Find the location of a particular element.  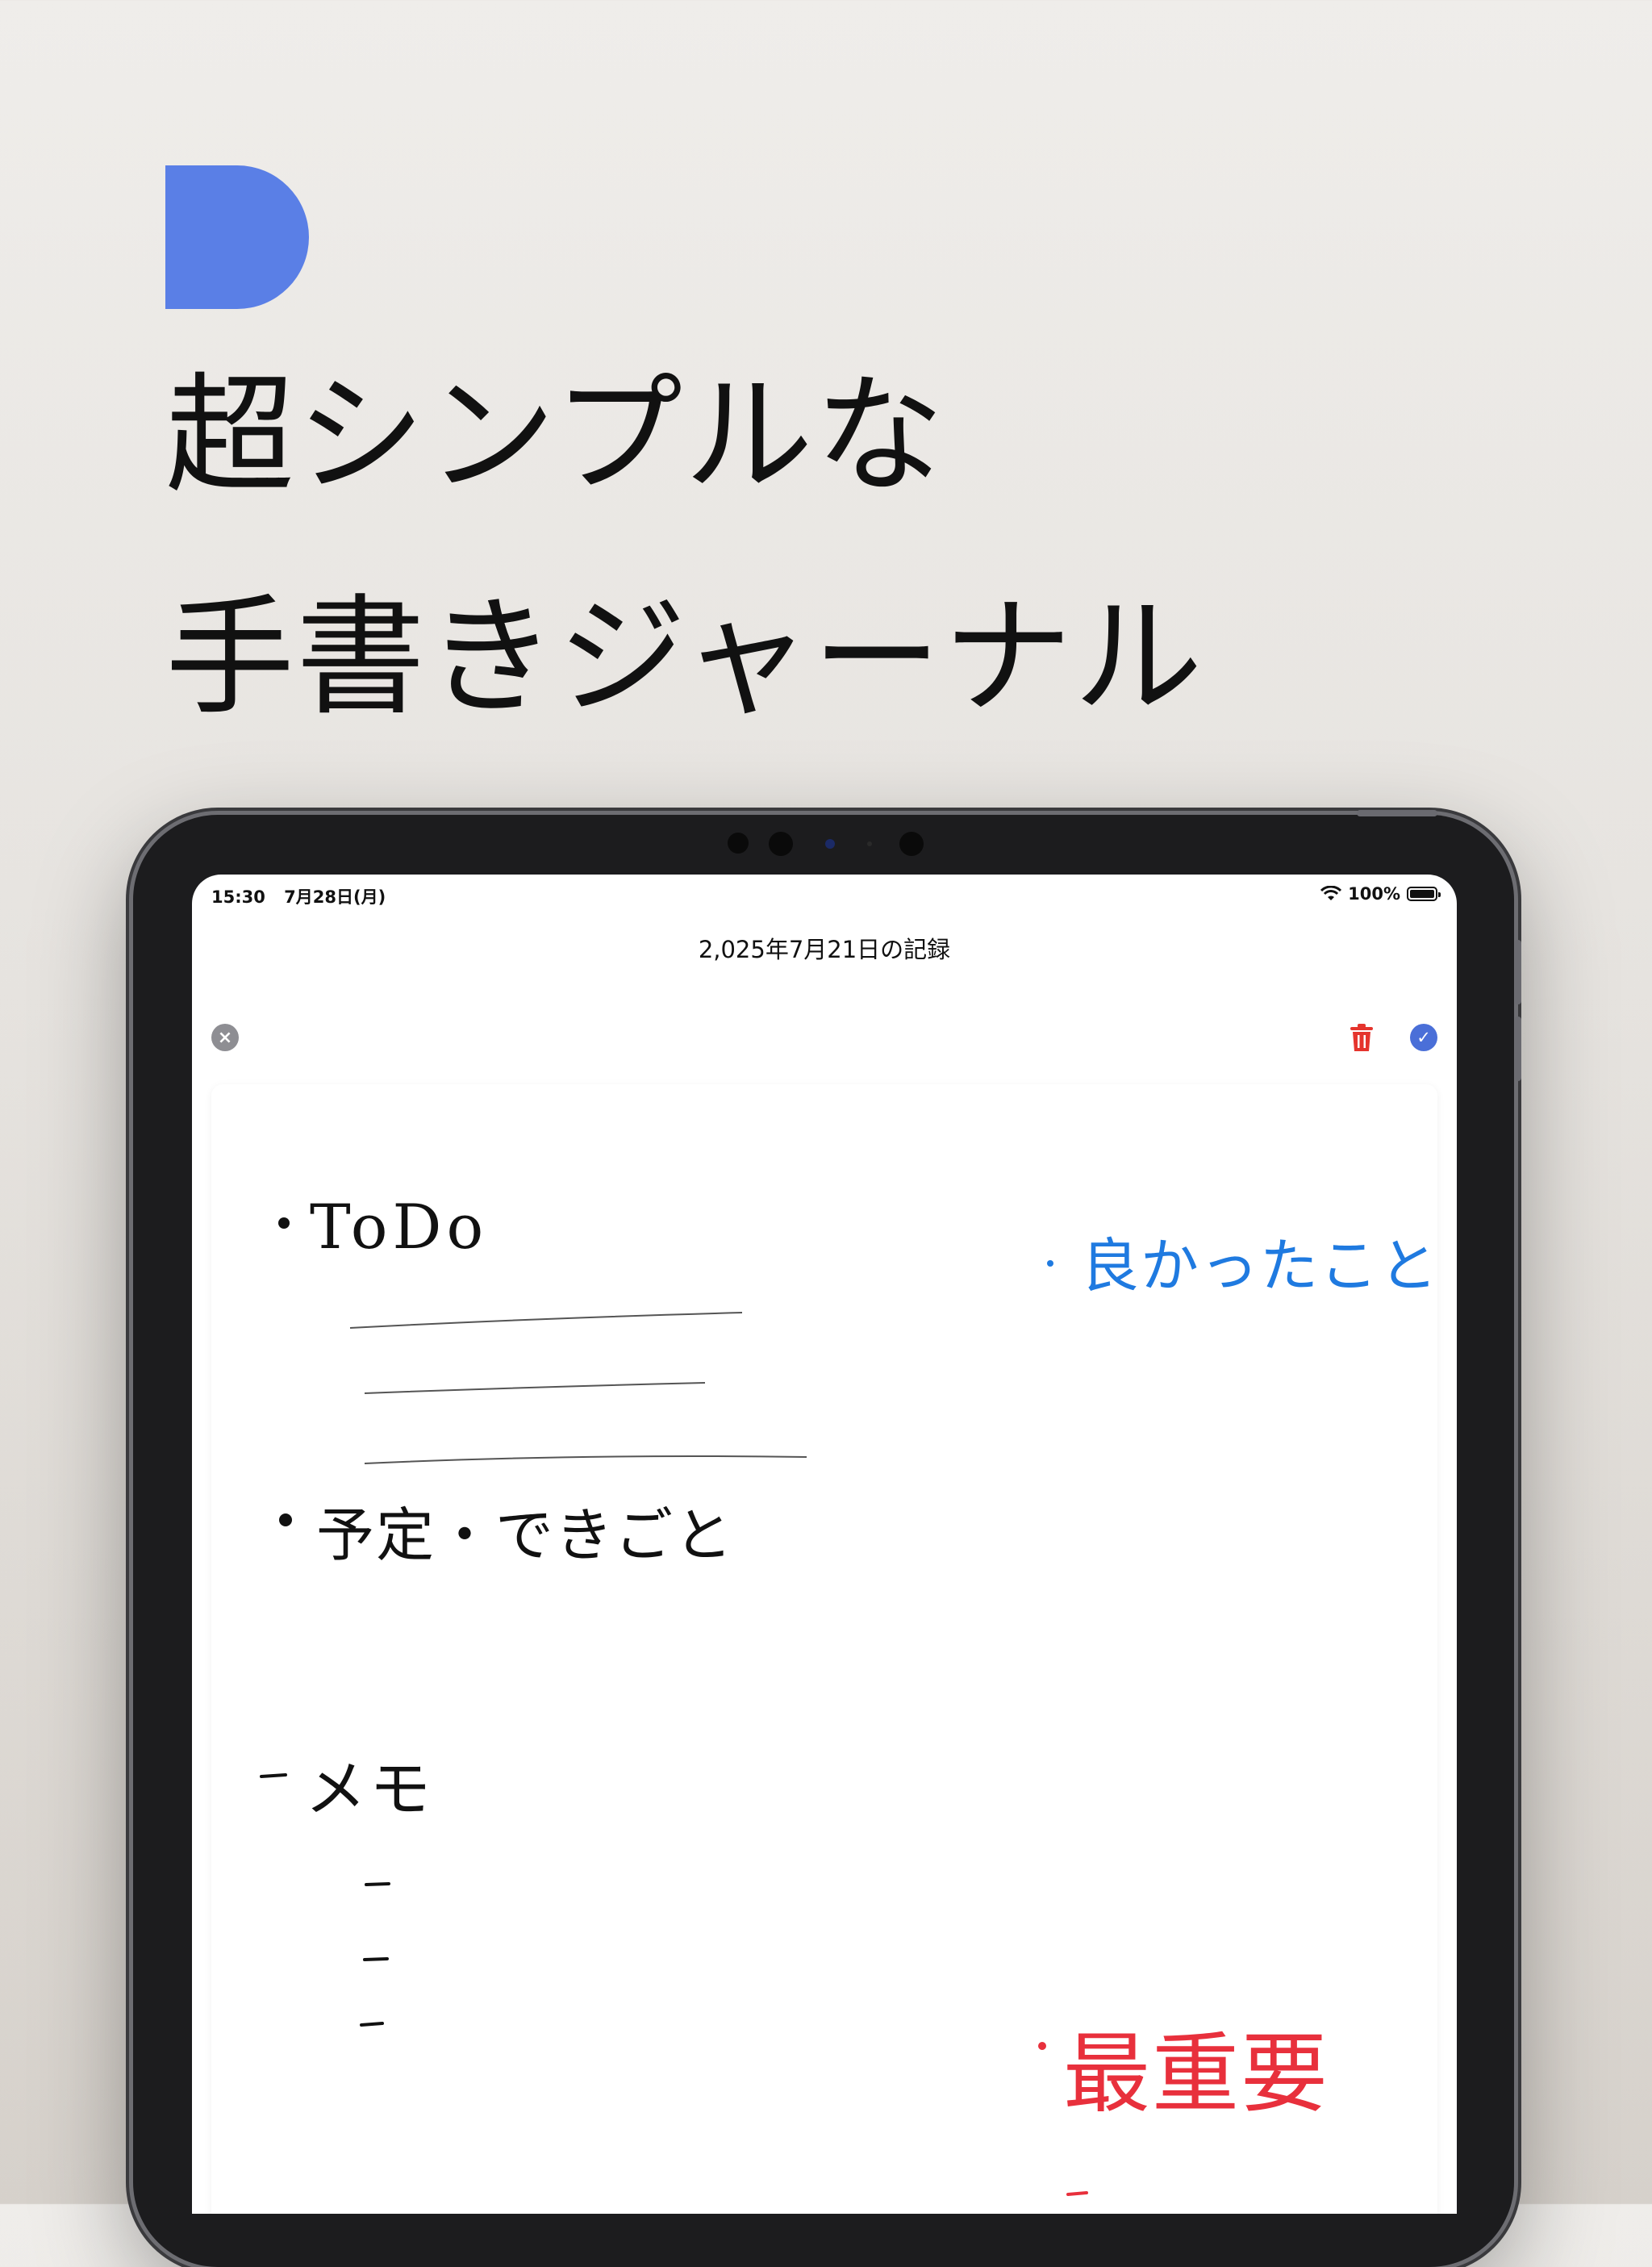

brand-logo is located at coordinates (237, 237).